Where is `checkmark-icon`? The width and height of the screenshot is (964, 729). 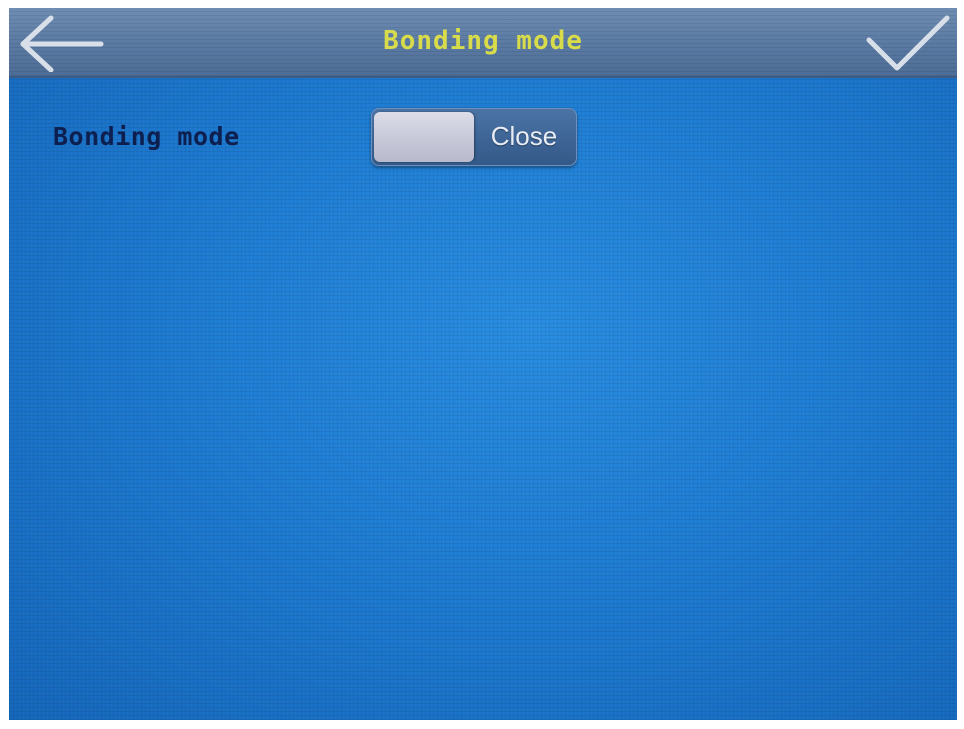 checkmark-icon is located at coordinates (908, 43).